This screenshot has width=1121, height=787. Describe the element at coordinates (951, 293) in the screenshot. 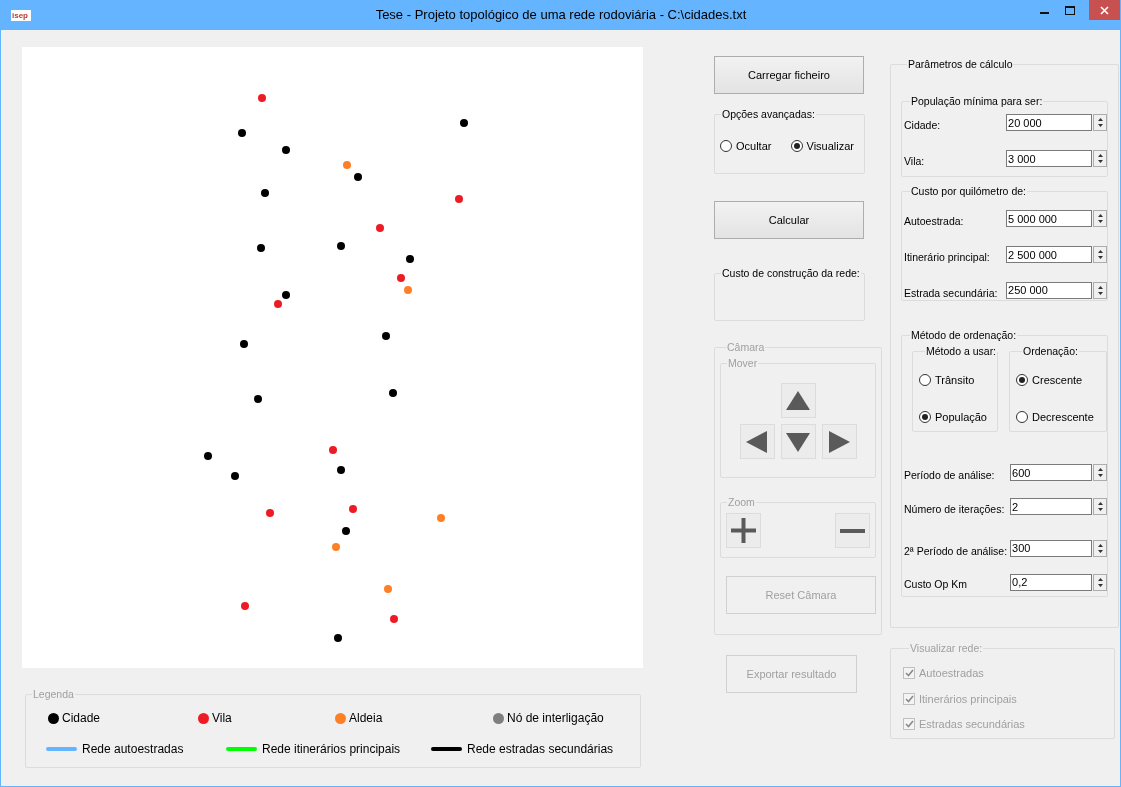

I see `field-label: Estrada secundária:` at that location.